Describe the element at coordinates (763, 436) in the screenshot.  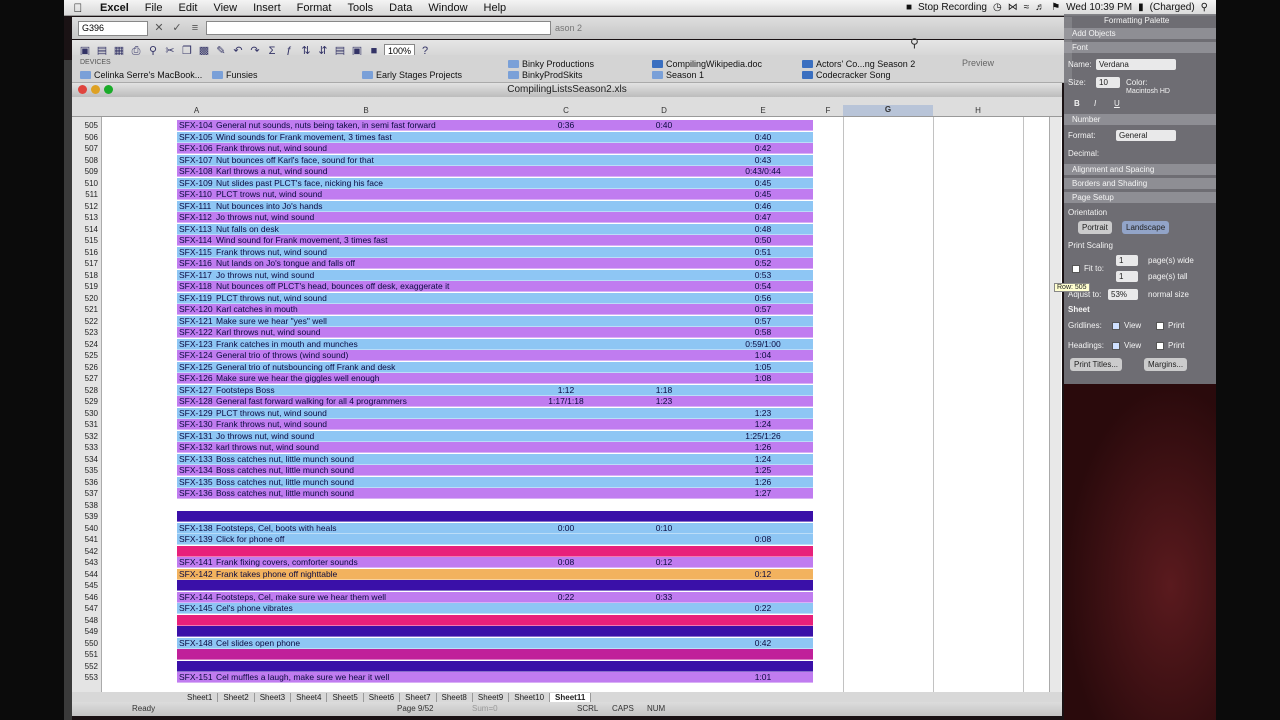
I see `cell-e: 1:25/1:26` at that location.